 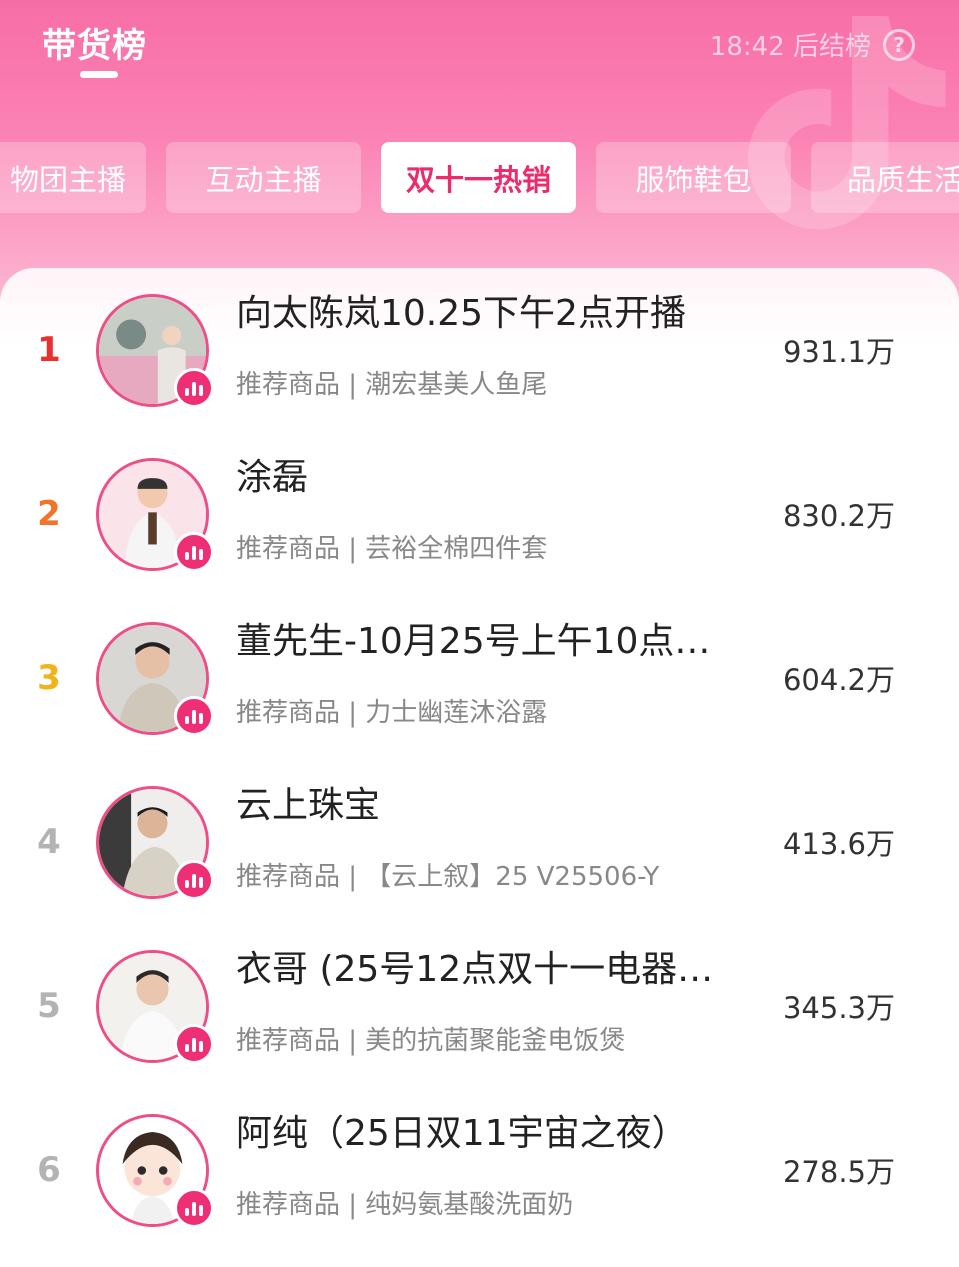 What do you see at coordinates (392, 385) in the screenshot?
I see `recommended-product: 推荐商品 | 潮宏基美人鱼尾` at bounding box center [392, 385].